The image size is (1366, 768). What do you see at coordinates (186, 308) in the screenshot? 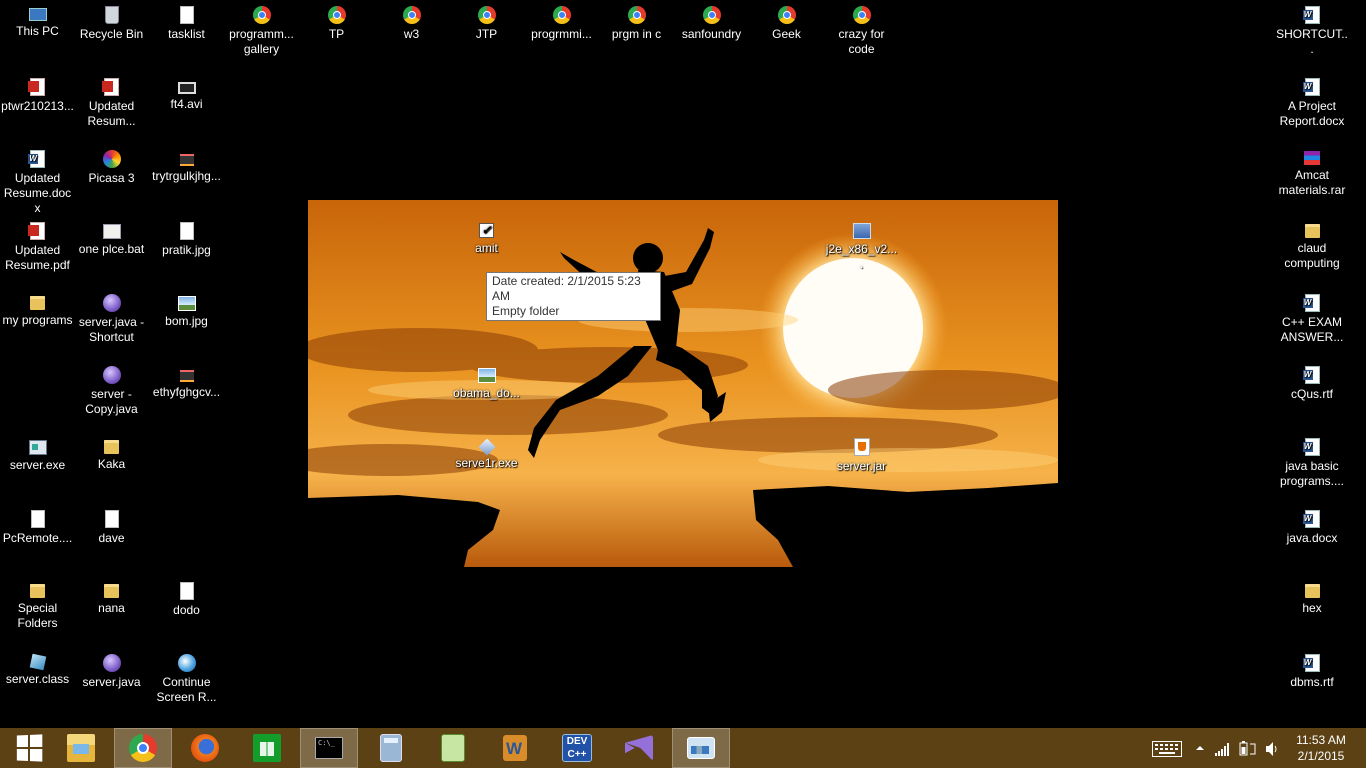
I see `desktop-icon-bom-jpg: bom.jpg` at bounding box center [186, 308].